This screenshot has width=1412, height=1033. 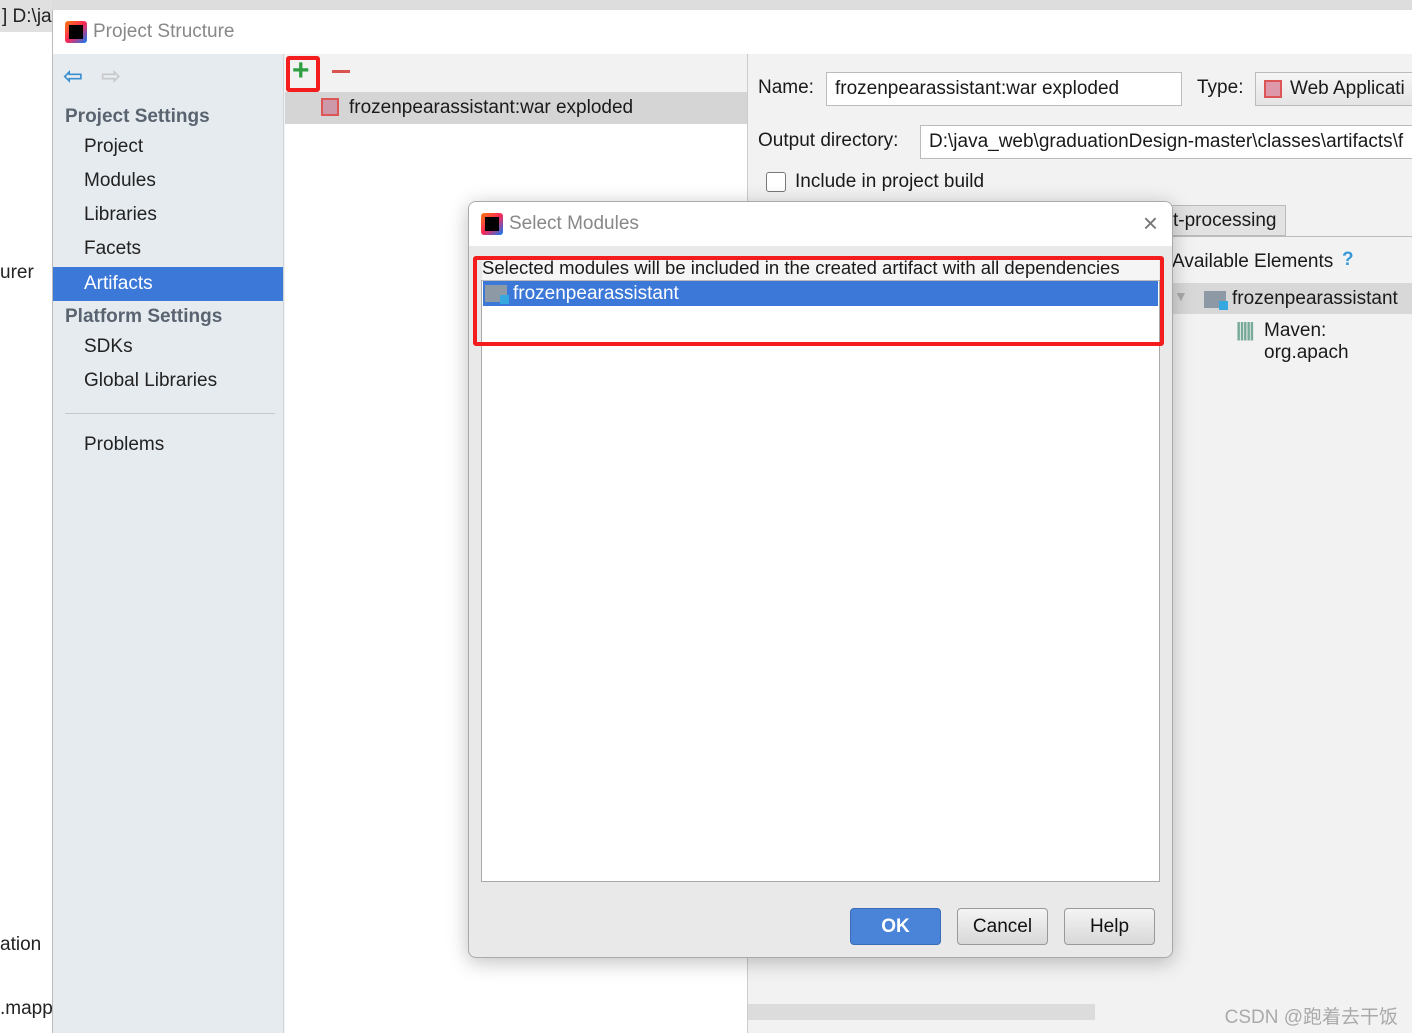 What do you see at coordinates (17, 272) in the screenshot?
I see `background-text: urer` at bounding box center [17, 272].